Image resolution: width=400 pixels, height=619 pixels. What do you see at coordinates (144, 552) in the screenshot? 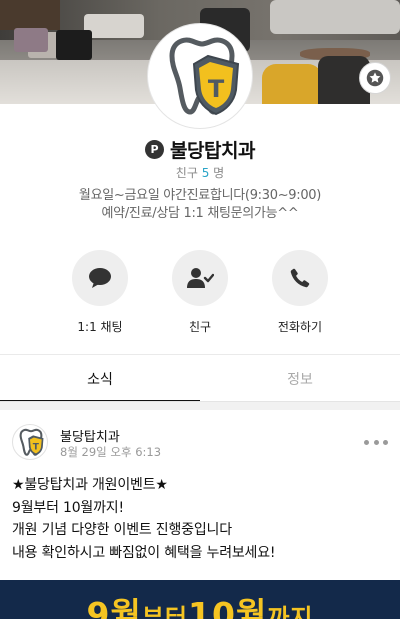
I see `post-line: 내용 확인하시고 빠짐없이 혜택을 누려보세요!` at bounding box center [144, 552].